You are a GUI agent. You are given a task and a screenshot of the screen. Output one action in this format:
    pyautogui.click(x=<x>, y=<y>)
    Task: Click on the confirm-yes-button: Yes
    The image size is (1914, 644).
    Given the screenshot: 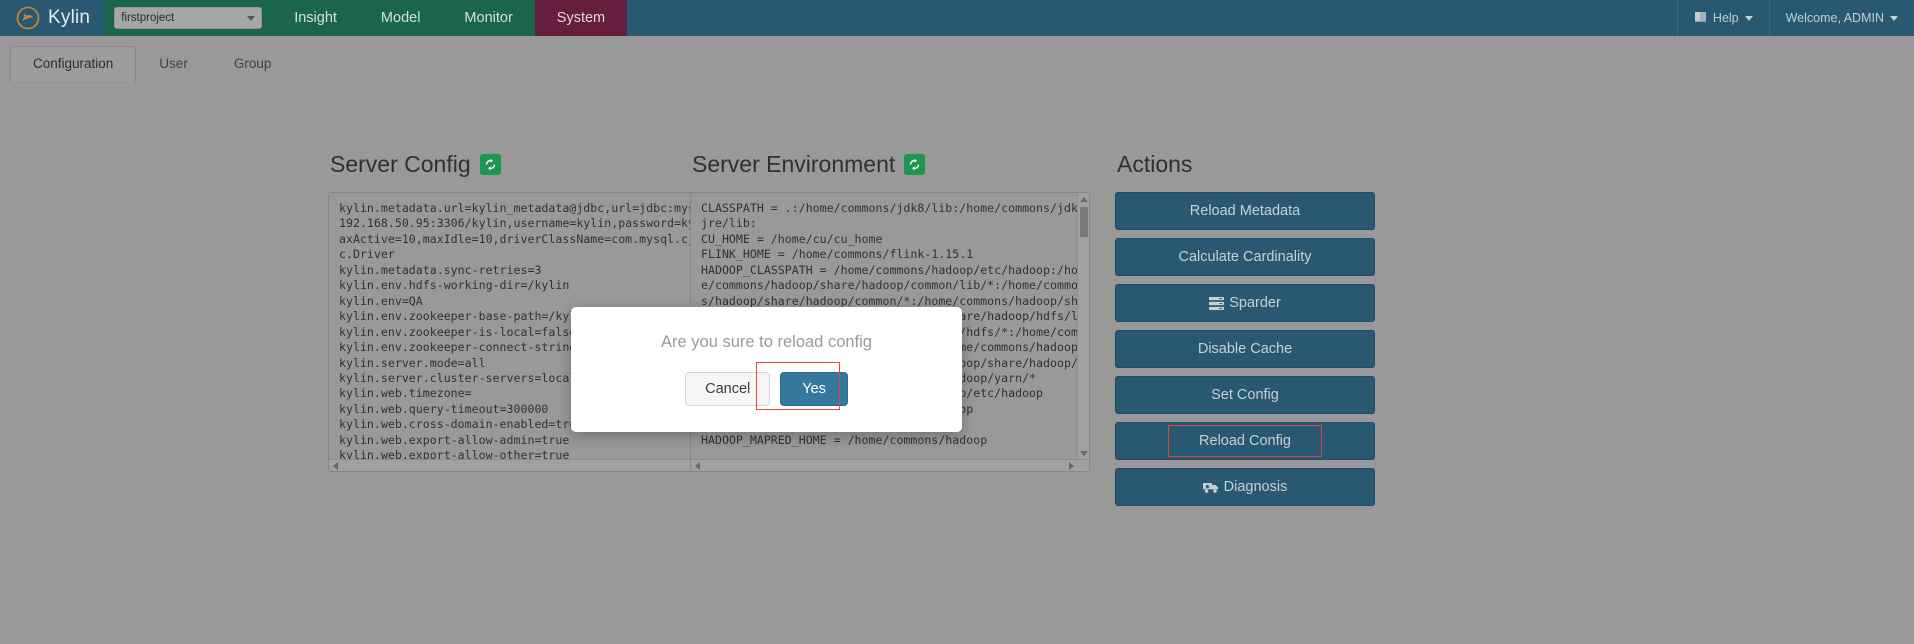 What is the action you would take?
    pyautogui.click(x=814, y=389)
    